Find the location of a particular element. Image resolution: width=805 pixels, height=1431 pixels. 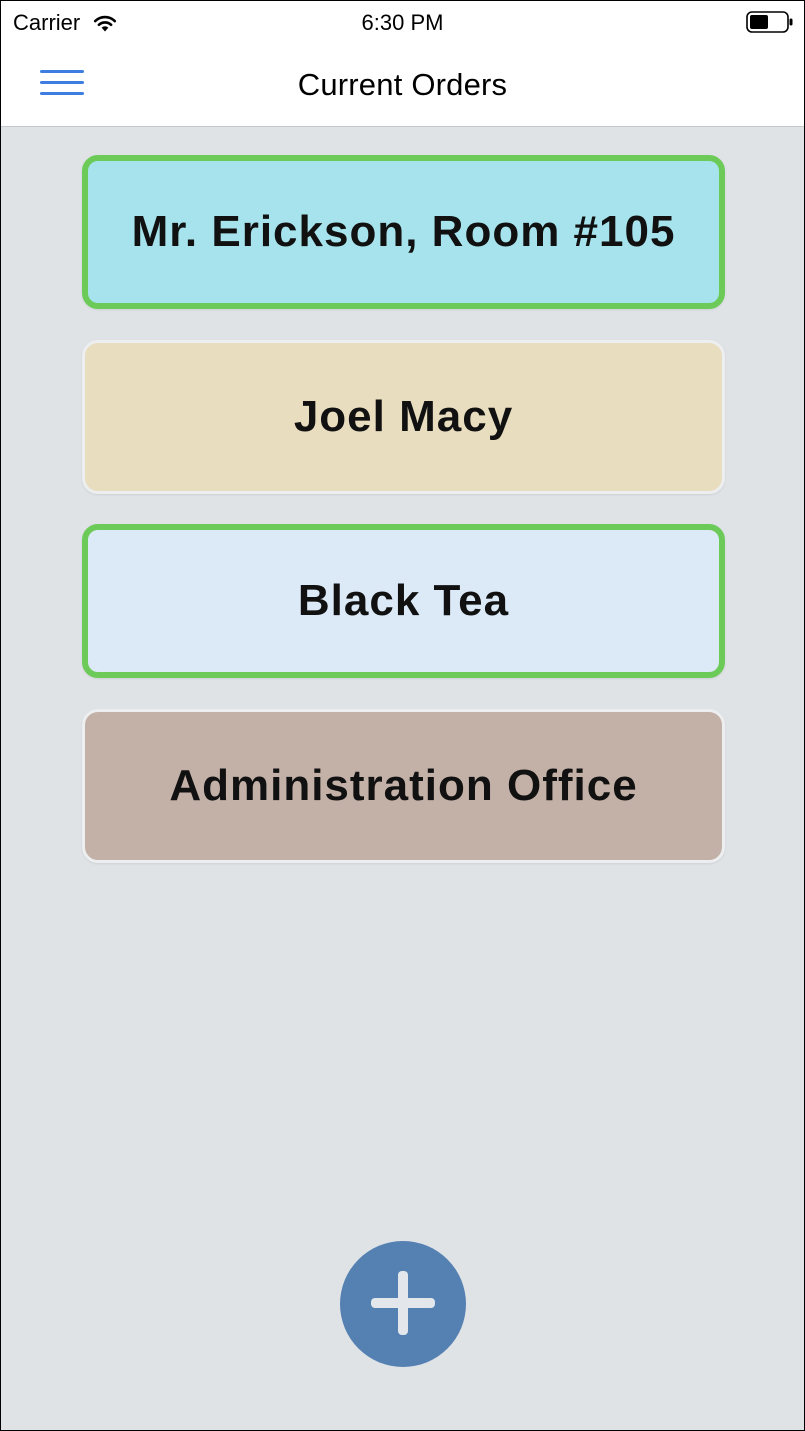

order-card-administration-office: Administration Office is located at coordinates (403, 786).